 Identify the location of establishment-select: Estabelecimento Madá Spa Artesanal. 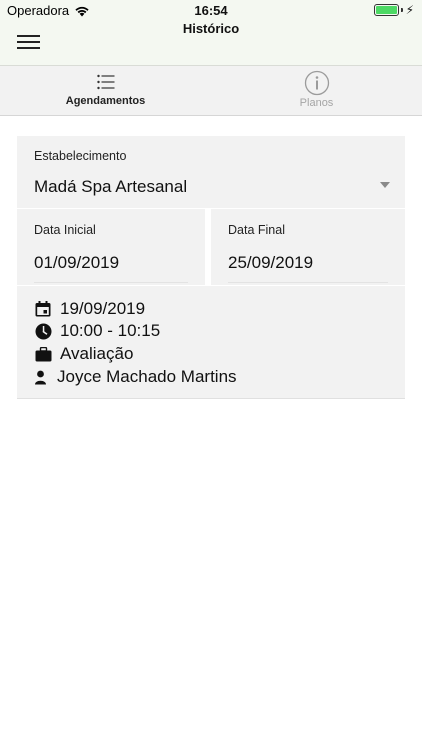
(211, 172).